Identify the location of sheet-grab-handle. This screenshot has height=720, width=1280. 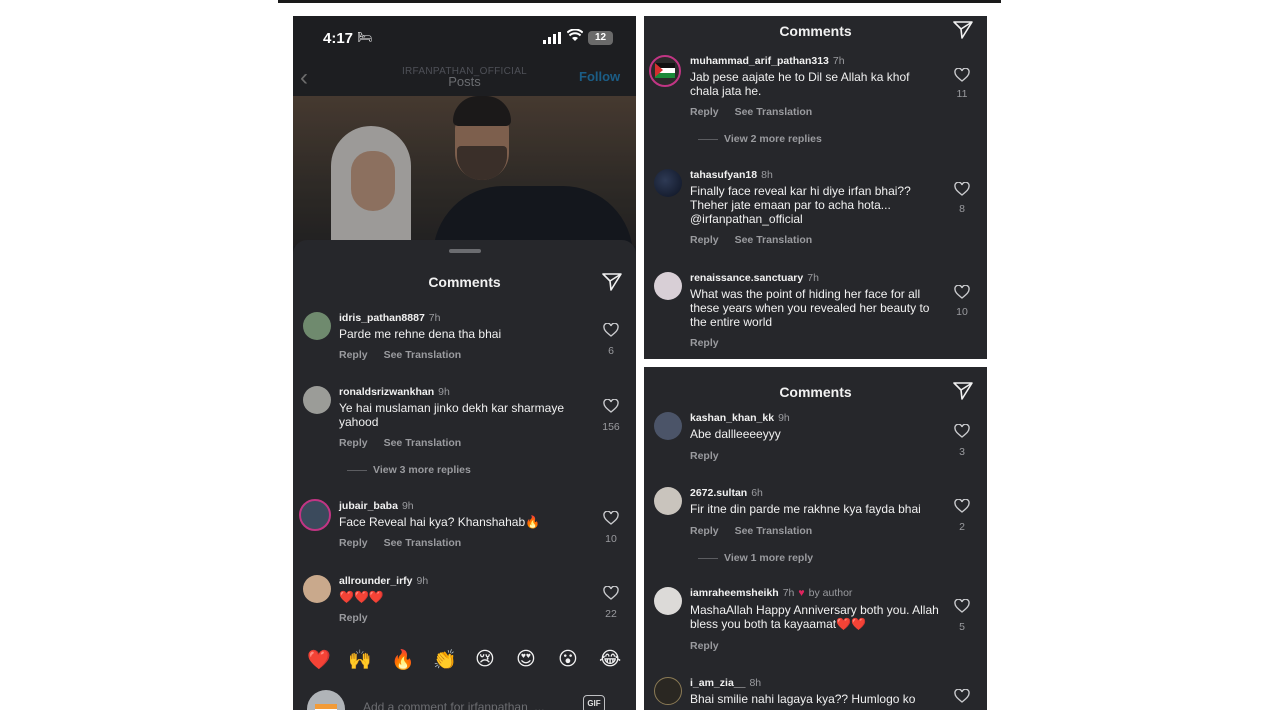
(465, 251).